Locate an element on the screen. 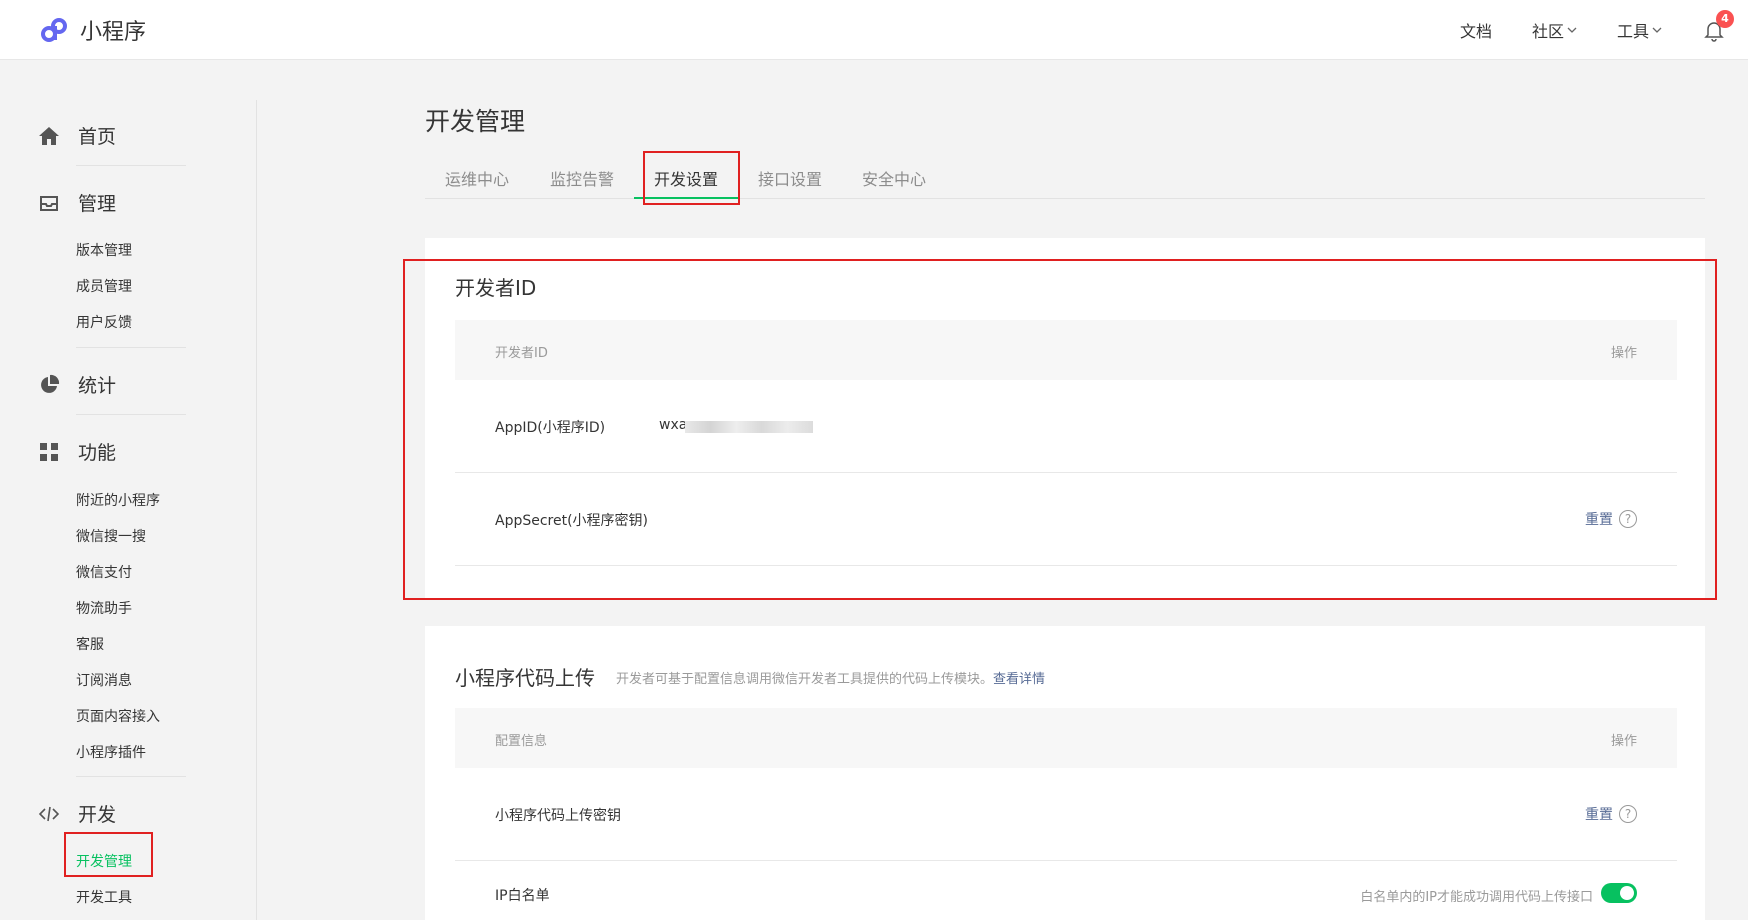 This screenshot has height=920, width=1748. reset-upload-key-label: 重置 is located at coordinates (1599, 815).